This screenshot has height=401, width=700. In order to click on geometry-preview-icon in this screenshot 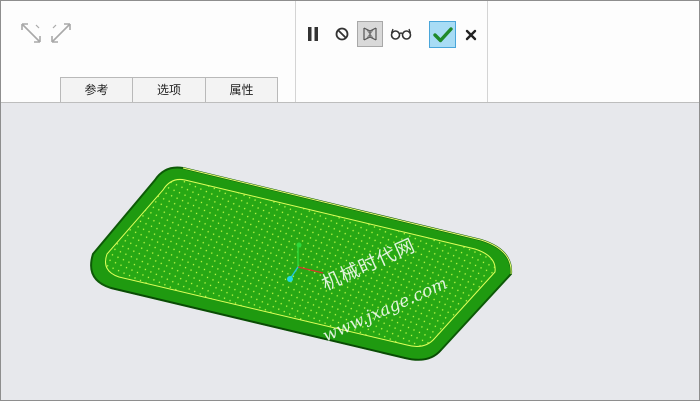, I will do `click(370, 34)`.